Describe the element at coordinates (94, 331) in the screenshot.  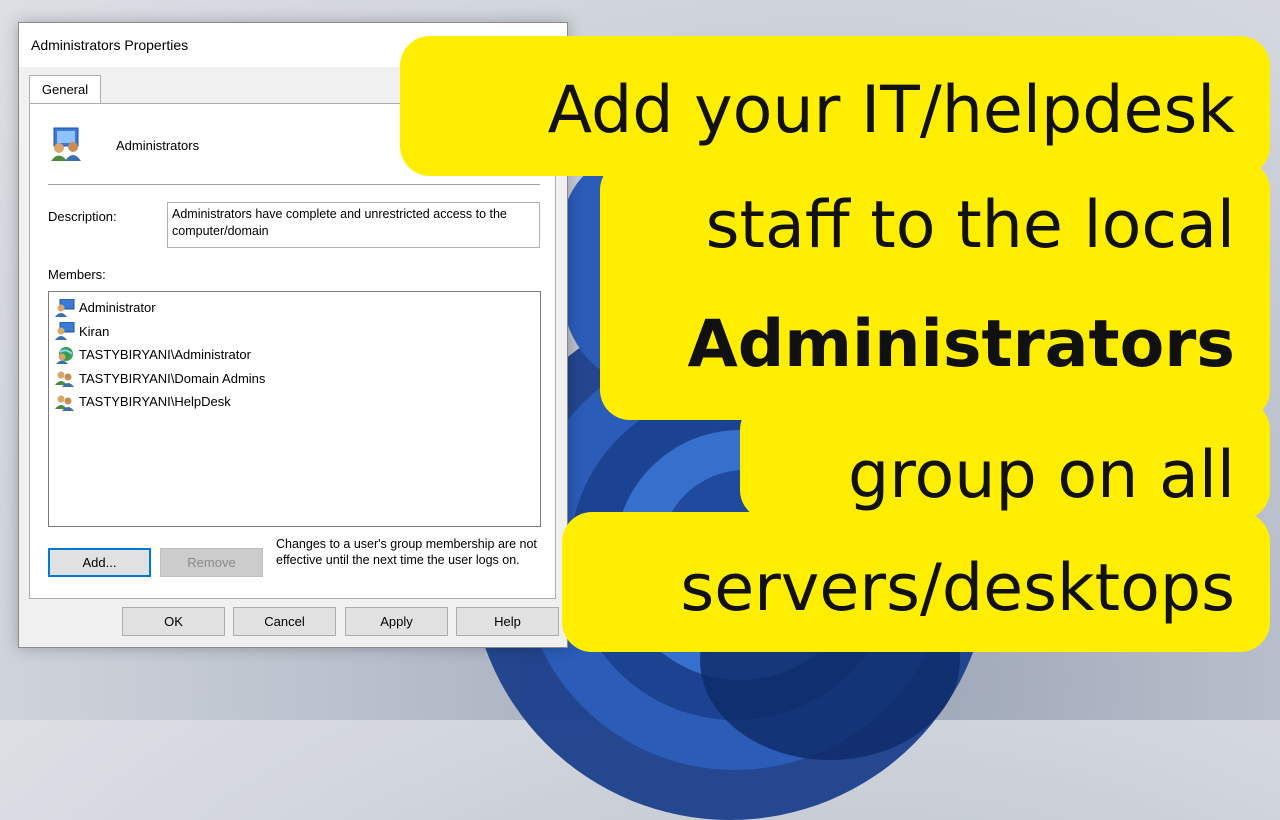
I see `member-name: Kiran` at that location.